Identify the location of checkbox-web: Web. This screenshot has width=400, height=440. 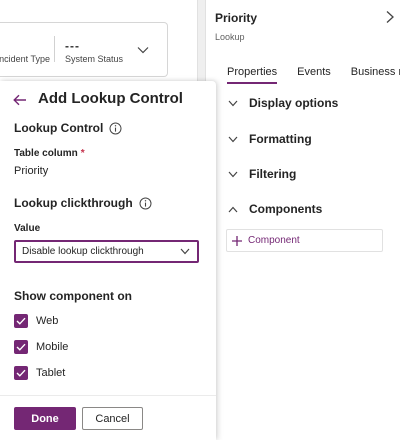
(36, 321).